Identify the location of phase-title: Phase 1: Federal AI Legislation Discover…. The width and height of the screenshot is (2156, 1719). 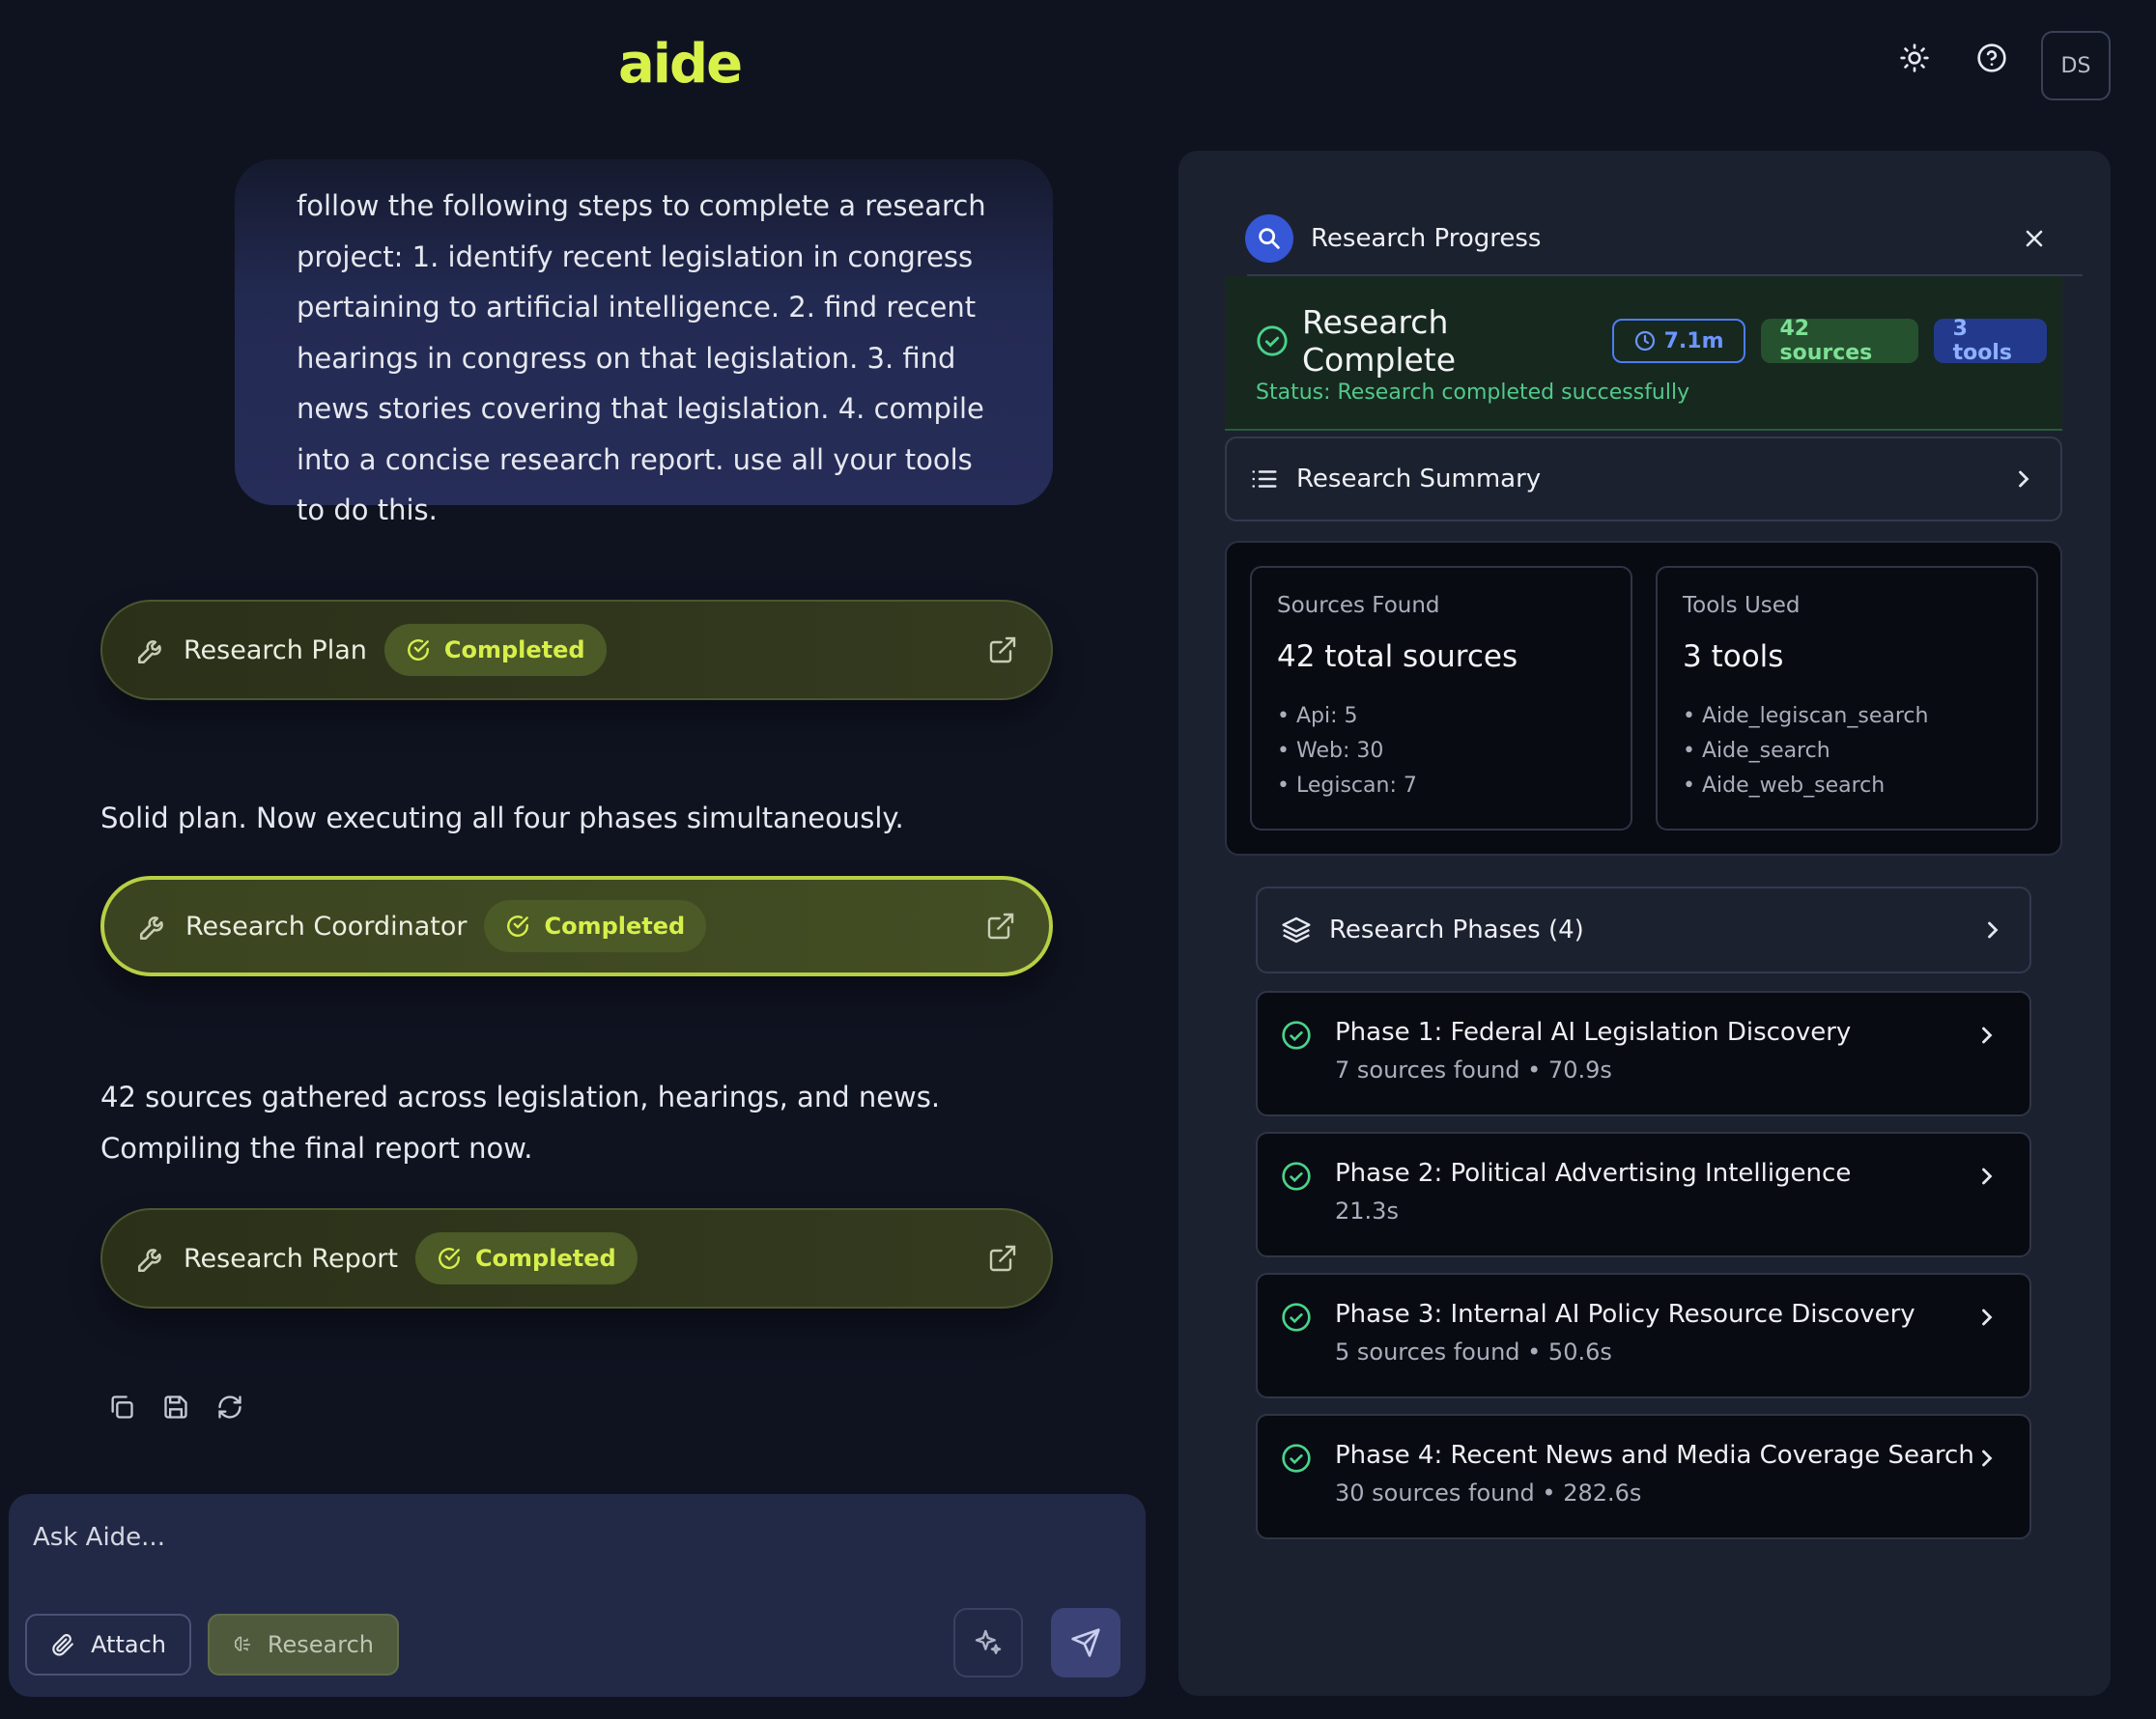
(1593, 1032).